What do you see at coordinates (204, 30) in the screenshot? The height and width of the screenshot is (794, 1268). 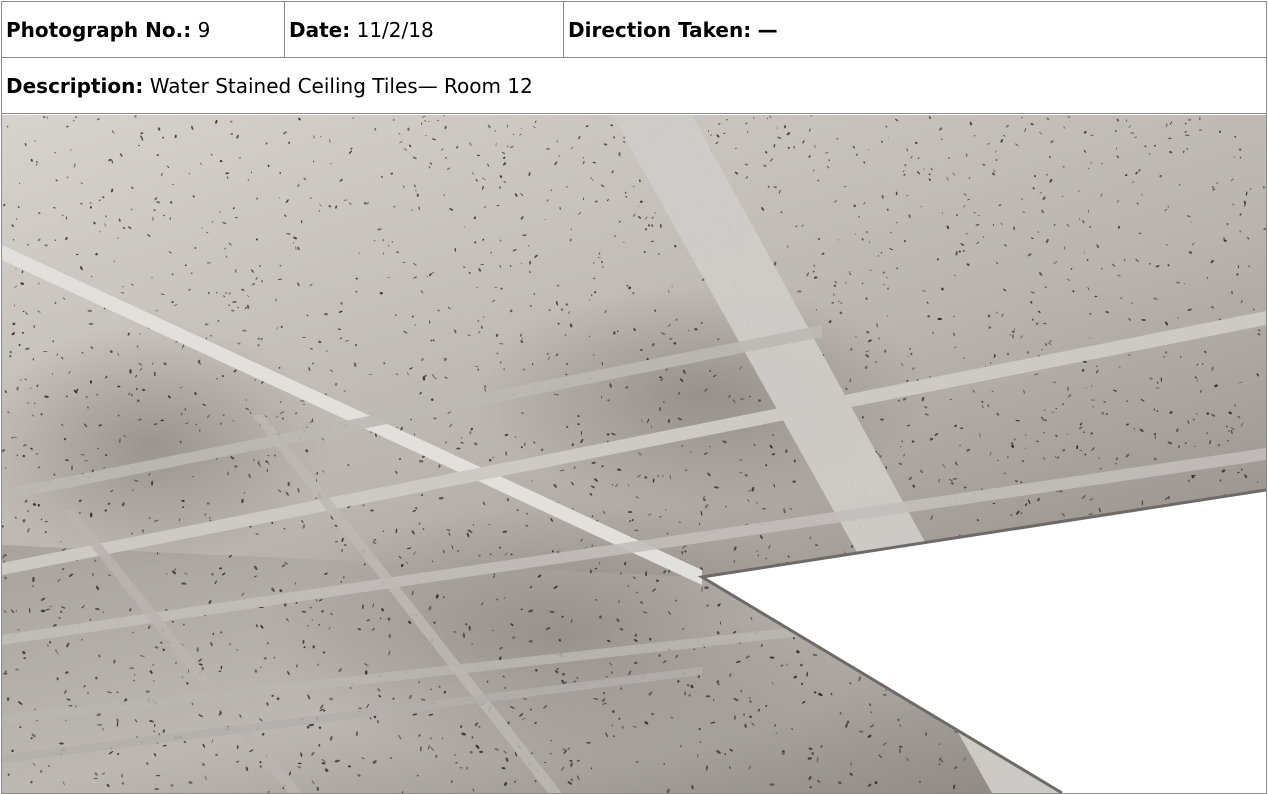 I see `photo-number-value: 9` at bounding box center [204, 30].